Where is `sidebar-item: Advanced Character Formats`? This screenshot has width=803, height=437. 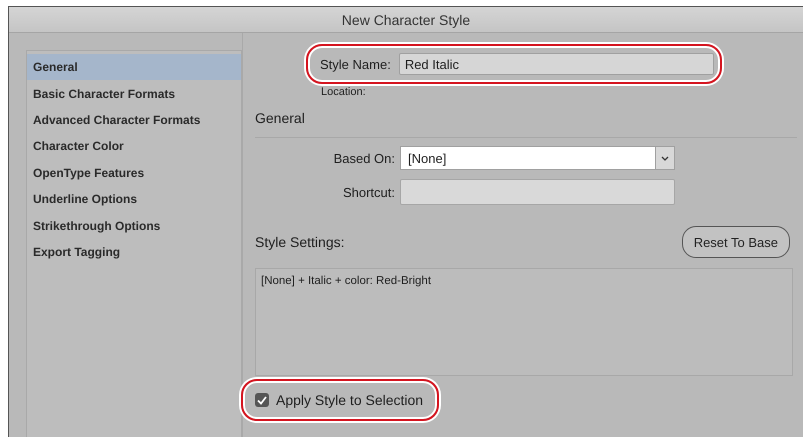 sidebar-item: Advanced Character Formats is located at coordinates (134, 120).